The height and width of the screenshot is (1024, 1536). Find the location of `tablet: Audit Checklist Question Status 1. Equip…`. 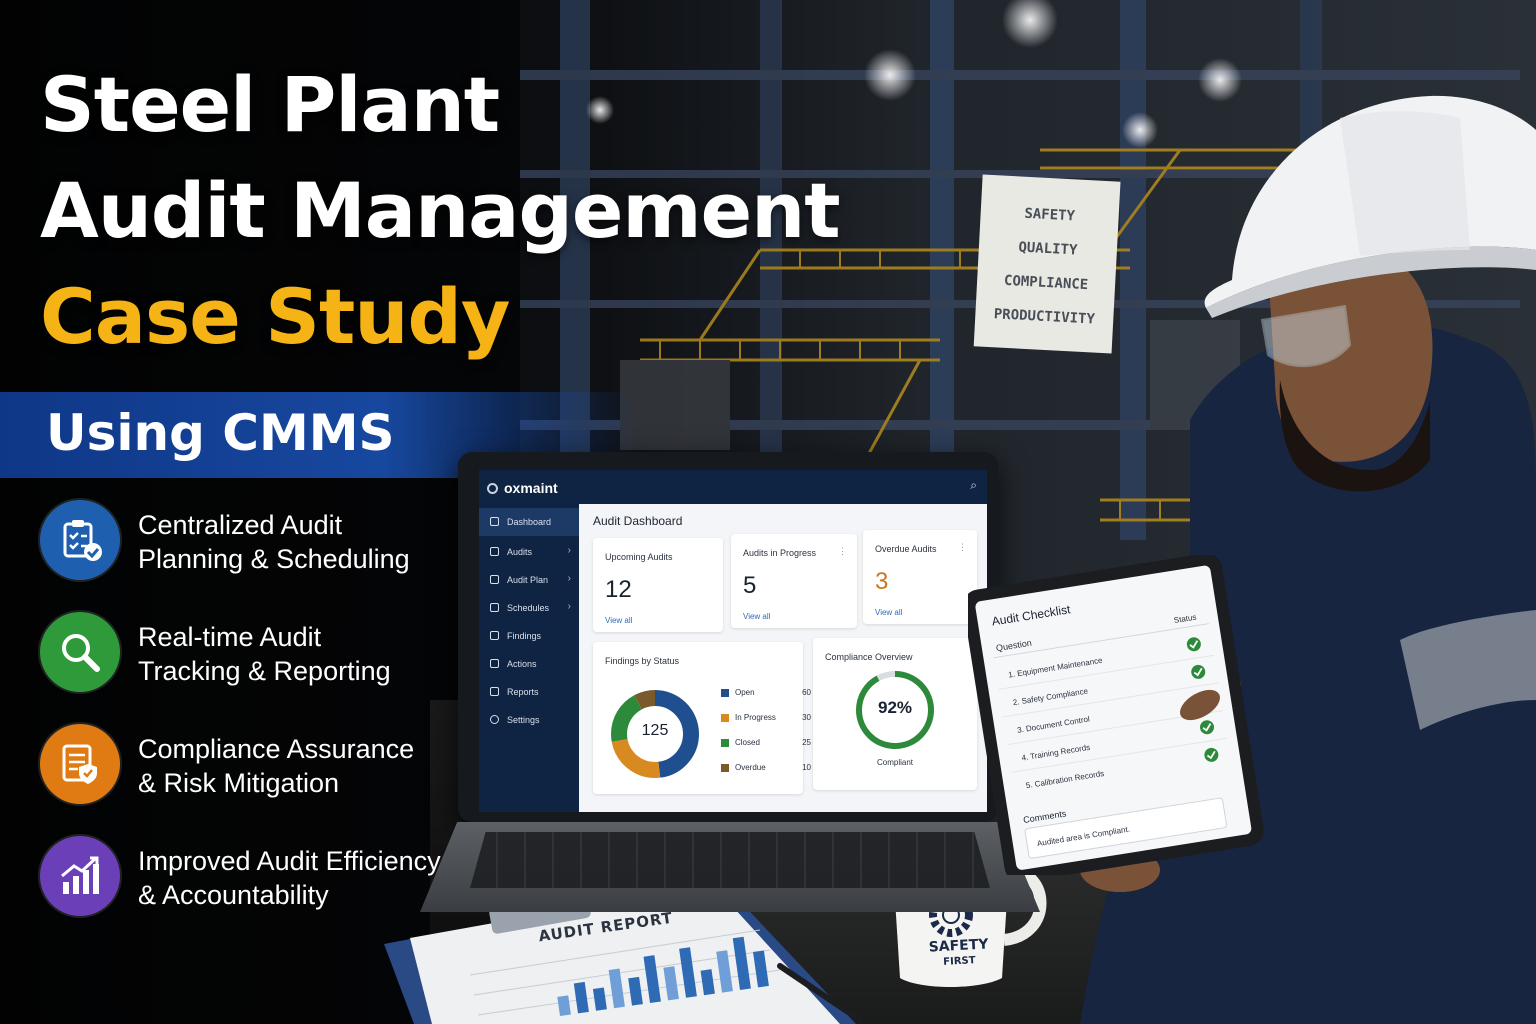

tablet: Audit Checklist Question Status 1. Equip… is located at coordinates (1116, 715).